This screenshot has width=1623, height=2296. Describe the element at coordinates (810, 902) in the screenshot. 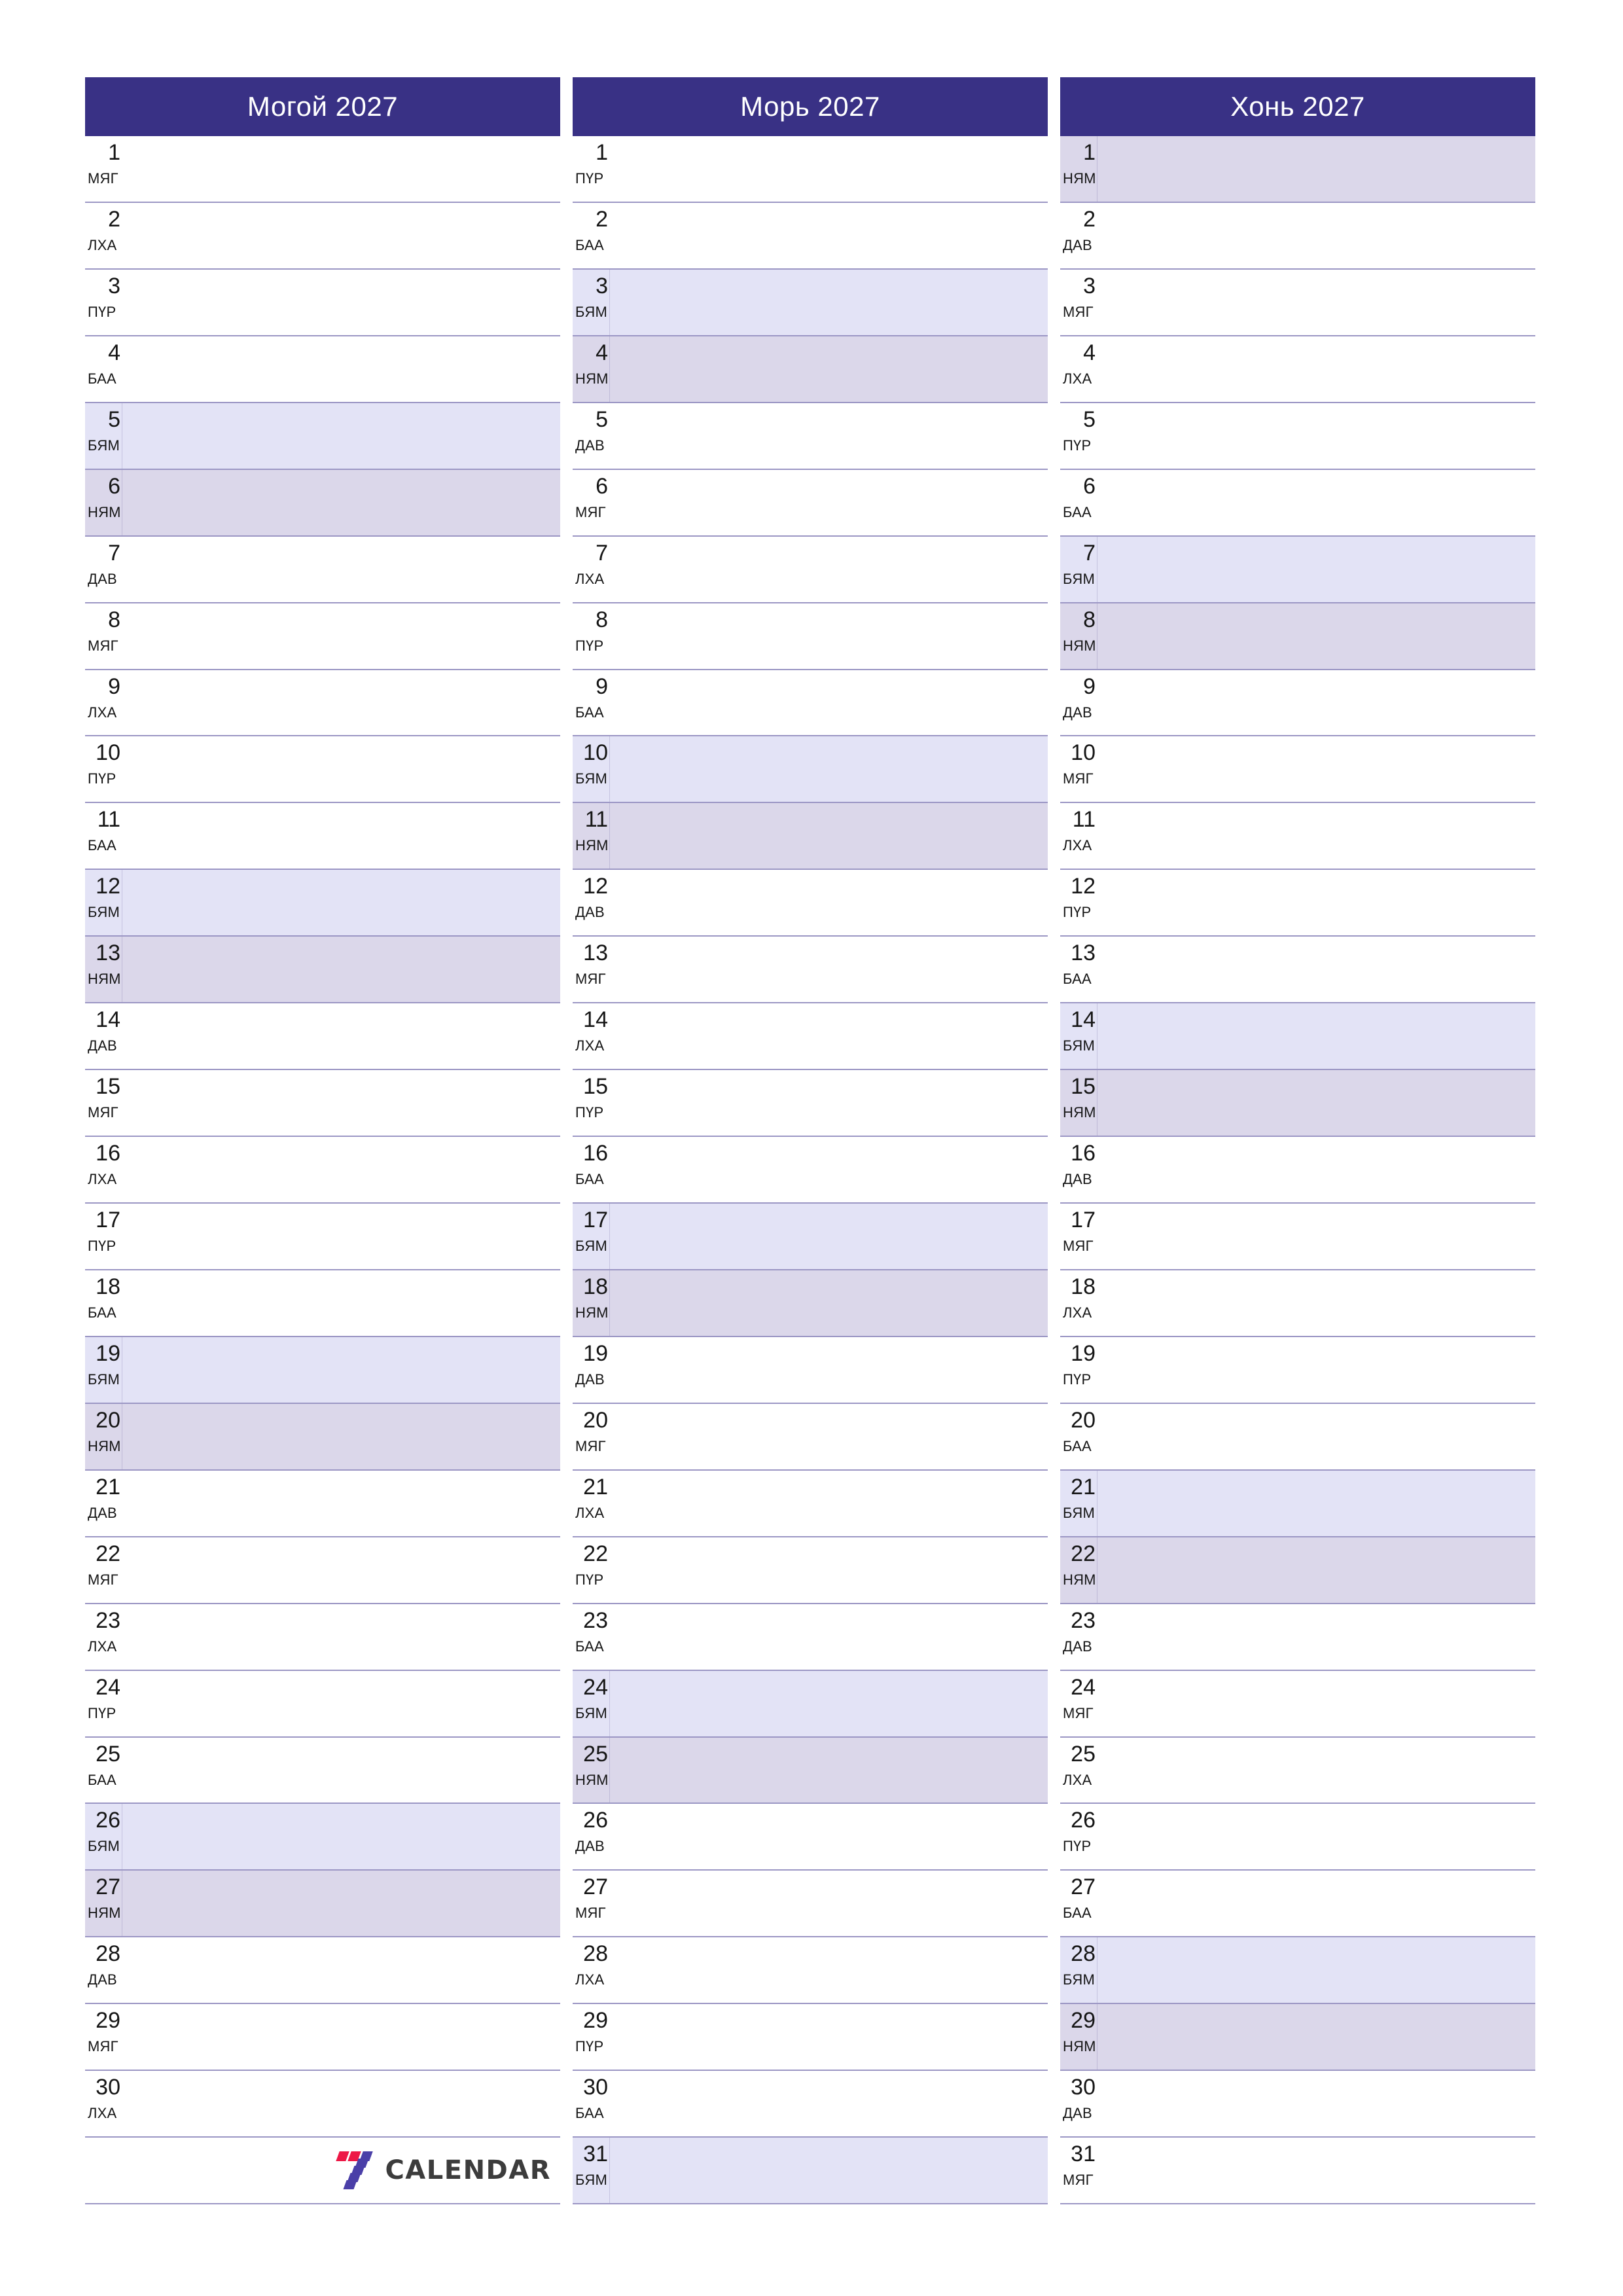

I see `day-row: 12 ДАВ` at that location.